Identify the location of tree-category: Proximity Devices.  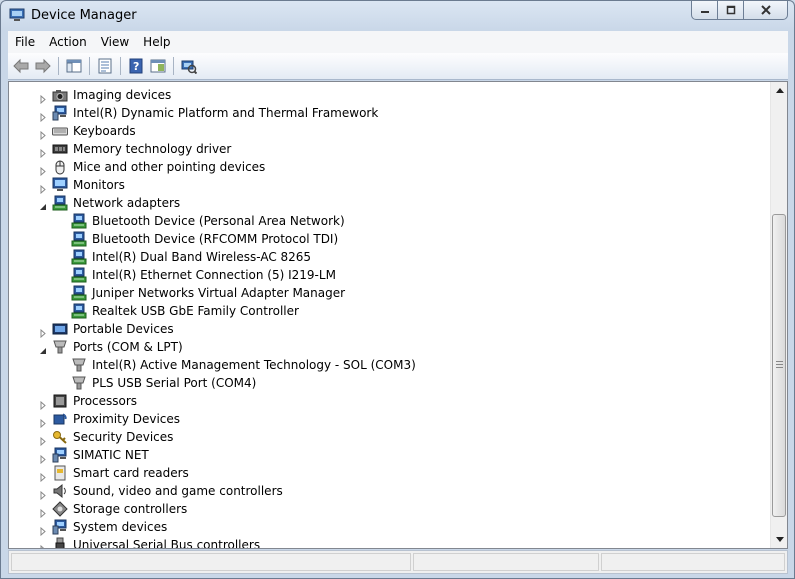
(390, 419).